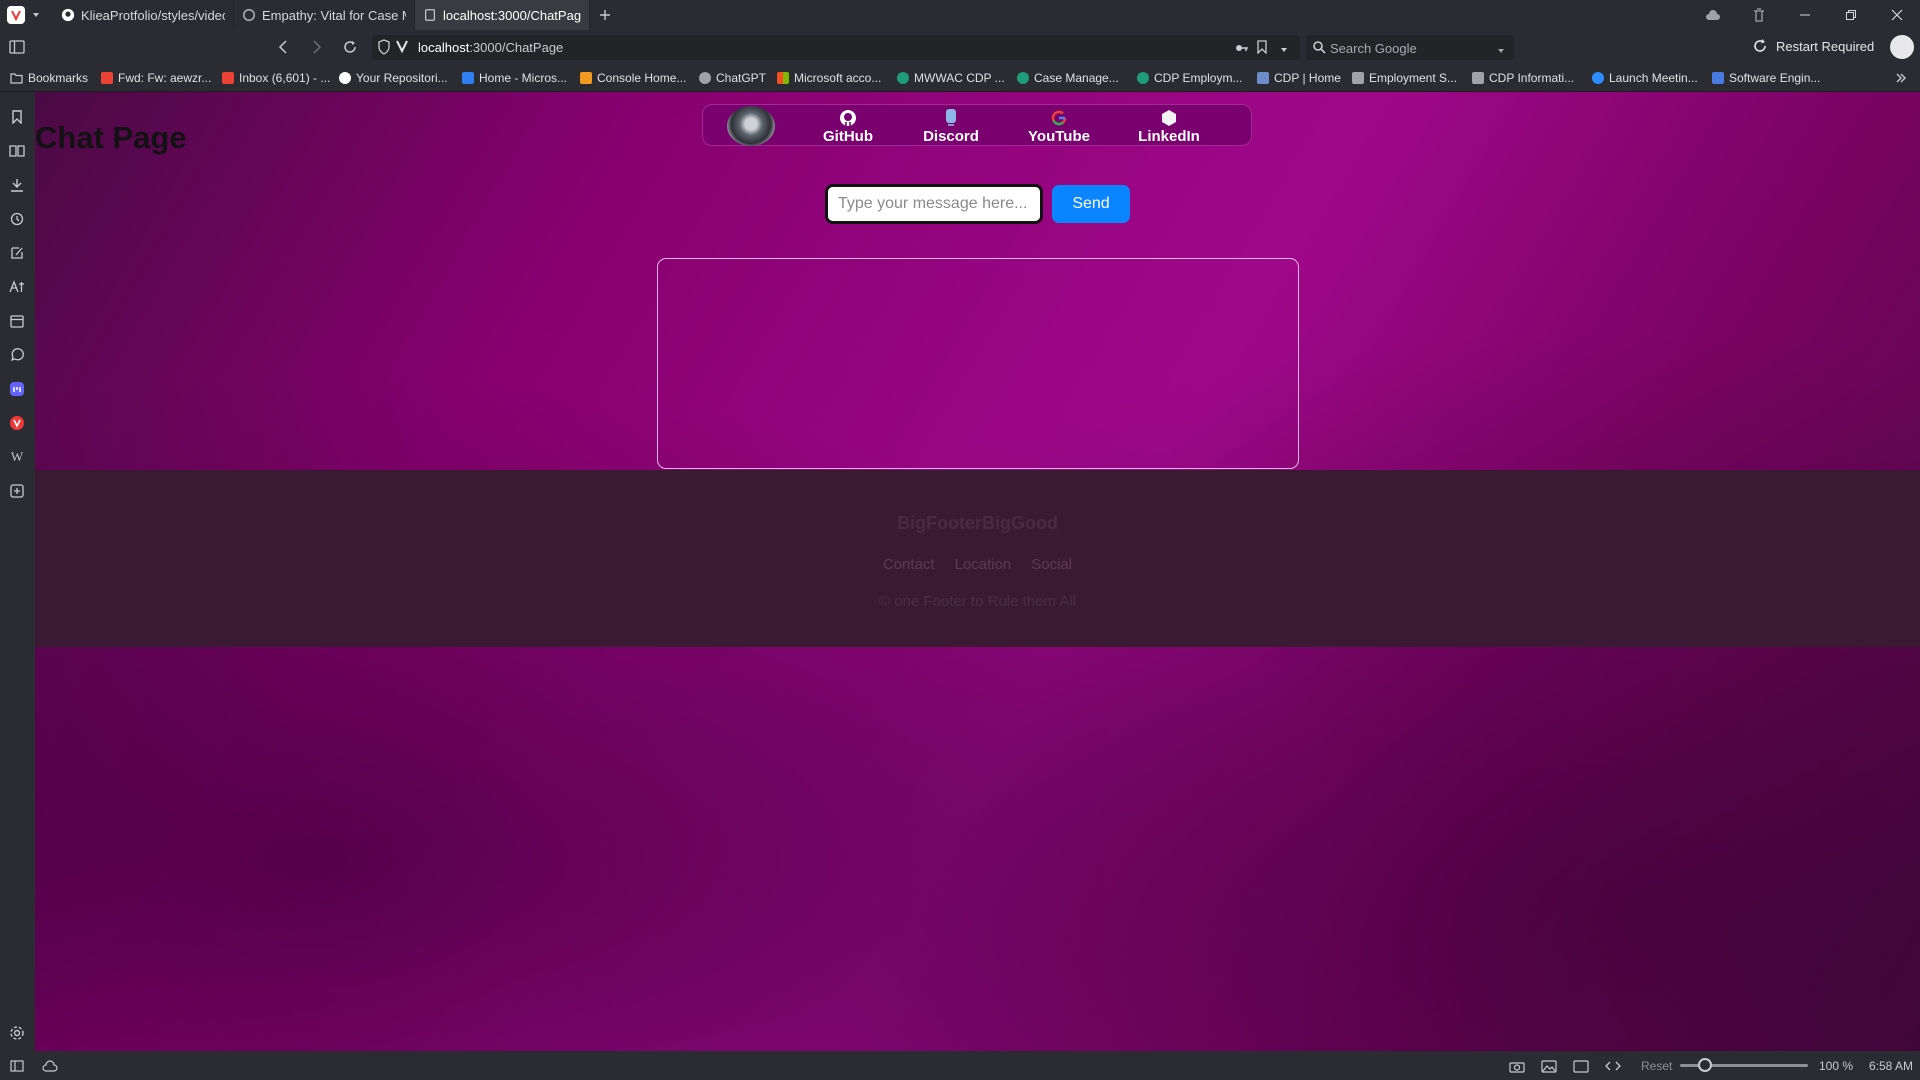  I want to click on footer-link-social: Social, so click(1051, 564).